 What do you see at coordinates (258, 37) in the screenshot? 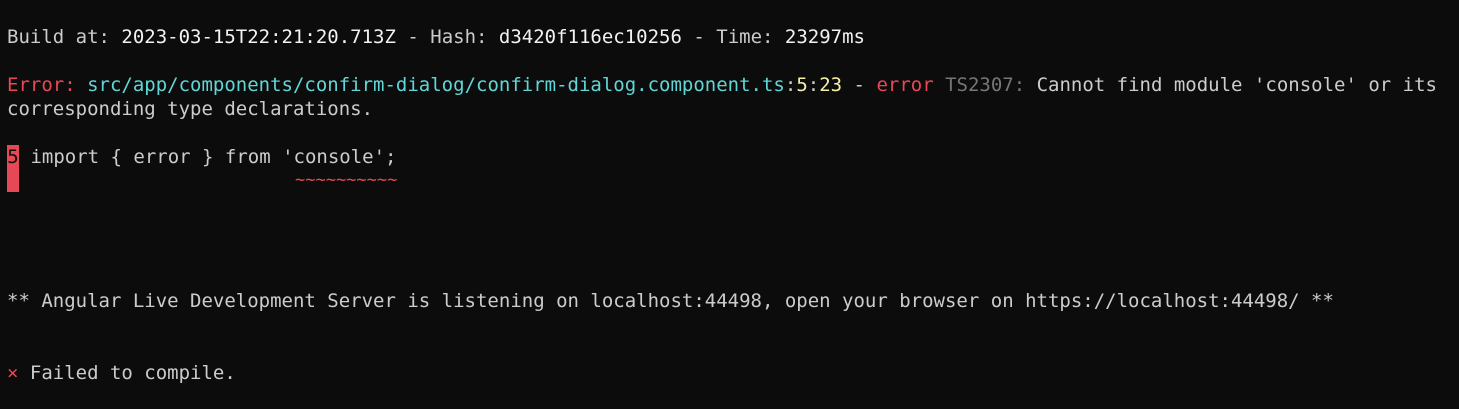
I see `build-timestamp: 2023-03-15T22:21:20.713Z` at bounding box center [258, 37].